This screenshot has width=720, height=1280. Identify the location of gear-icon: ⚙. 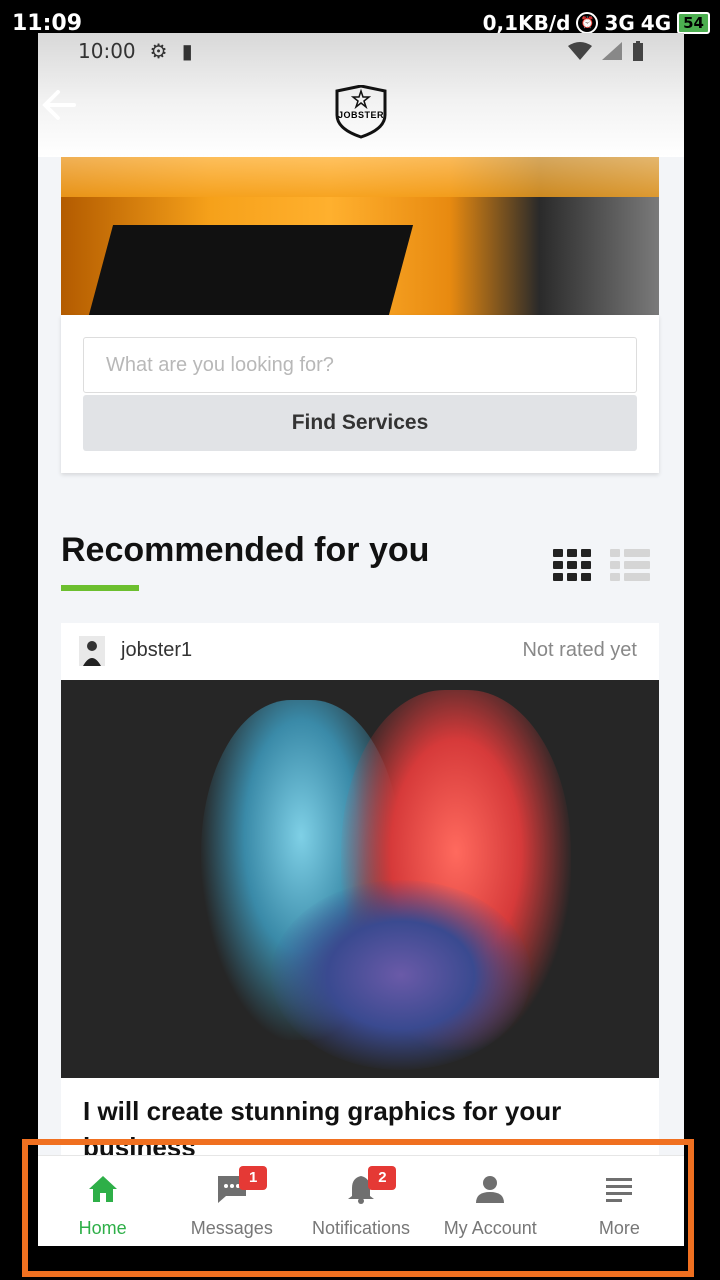
(158, 51).